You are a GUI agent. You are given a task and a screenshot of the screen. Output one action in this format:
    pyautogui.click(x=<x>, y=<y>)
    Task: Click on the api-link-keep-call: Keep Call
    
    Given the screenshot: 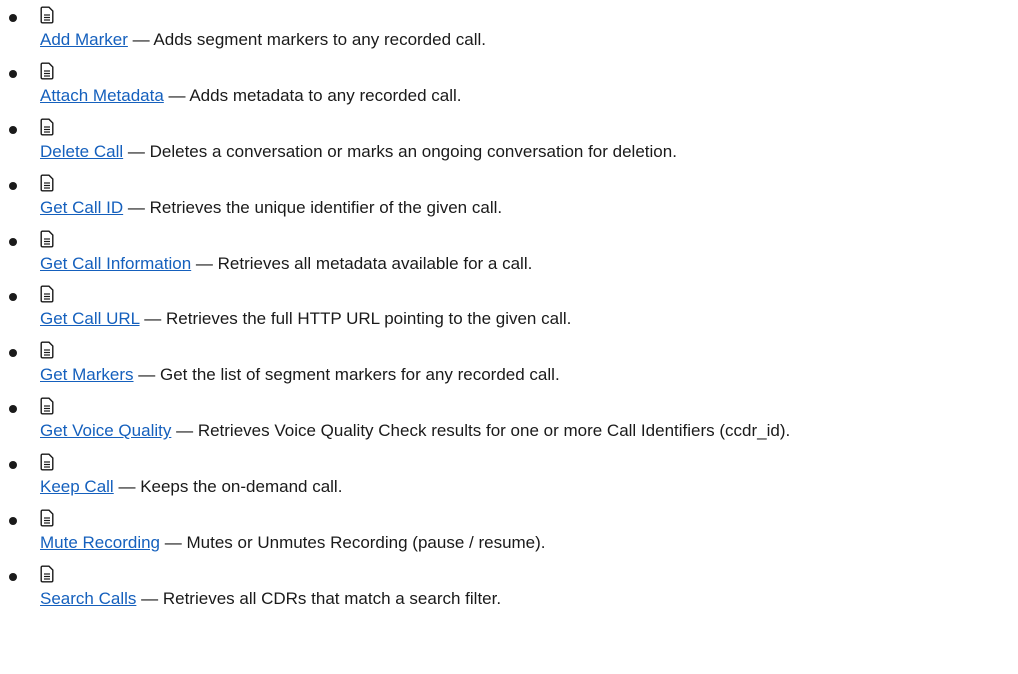 What is the action you would take?
    pyautogui.click(x=77, y=486)
    